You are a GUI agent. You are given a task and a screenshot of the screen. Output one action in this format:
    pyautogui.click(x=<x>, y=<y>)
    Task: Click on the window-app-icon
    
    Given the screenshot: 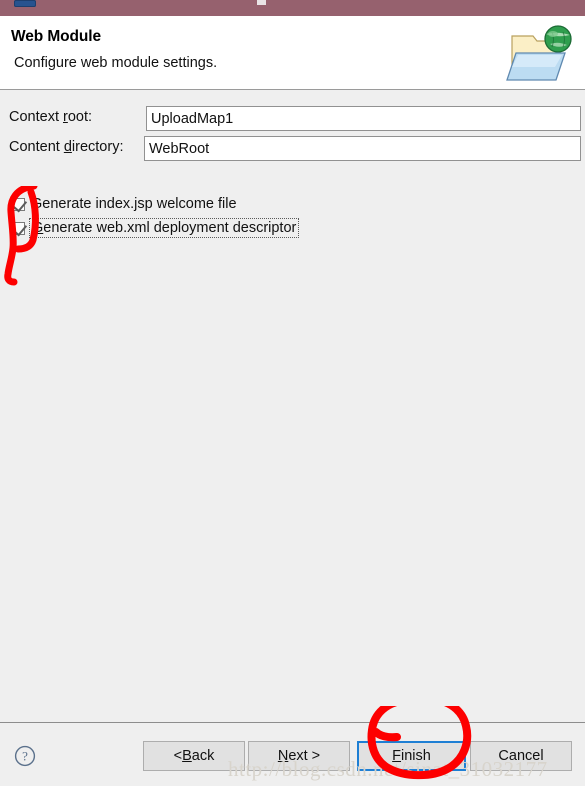 What is the action you would take?
    pyautogui.click(x=25, y=3)
    